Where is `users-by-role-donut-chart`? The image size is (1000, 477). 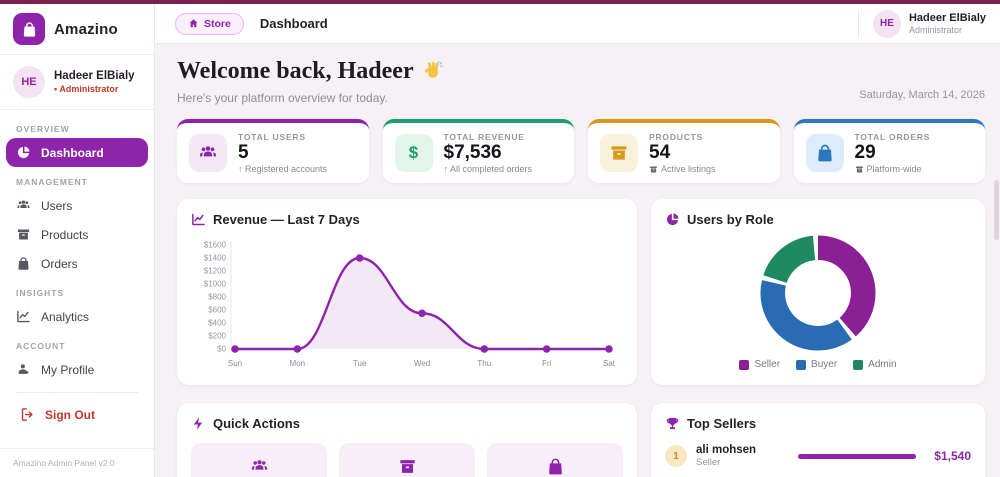
users-by-role-donut-chart is located at coordinates (818, 293).